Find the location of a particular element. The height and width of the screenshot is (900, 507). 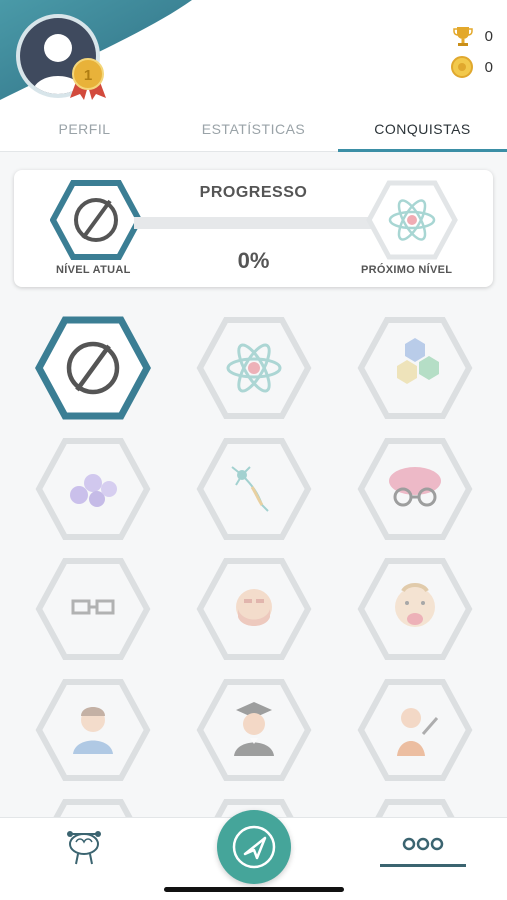

baby-icon is located at coordinates (415, 605).